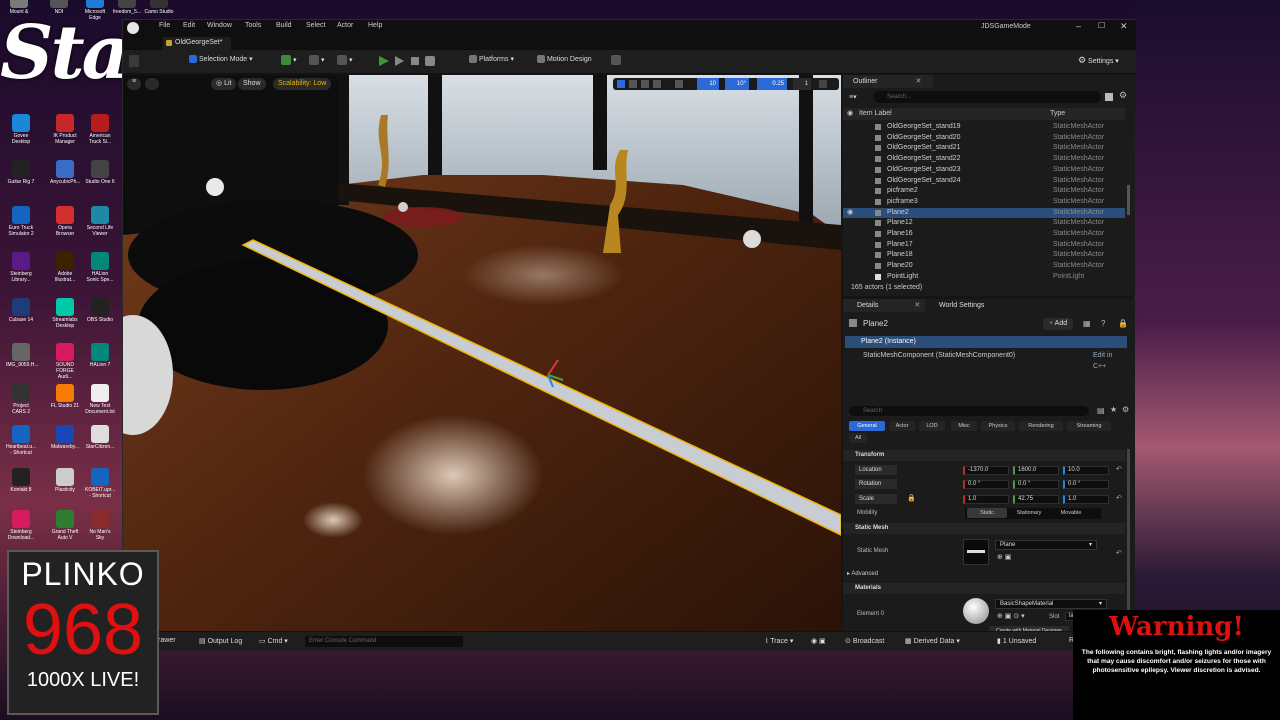 The height and width of the screenshot is (720, 1280). I want to click on world-settings-tab: World Settings, so click(957, 305).